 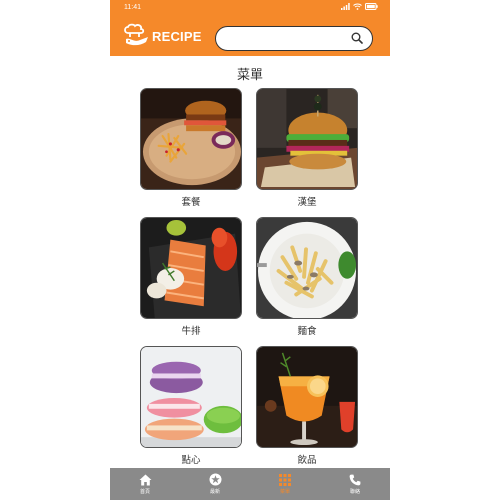 What do you see at coordinates (307, 331) in the screenshot?
I see `category-label: 麵食` at bounding box center [307, 331].